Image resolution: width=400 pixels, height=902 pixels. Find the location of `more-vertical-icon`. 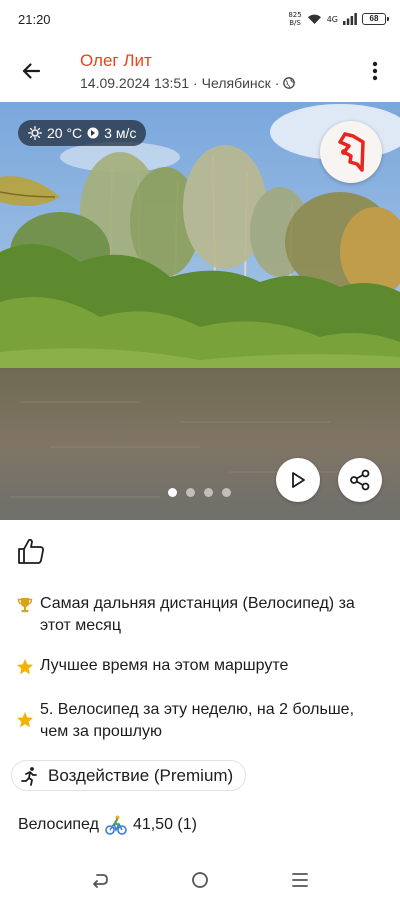

more-vertical-icon is located at coordinates (375, 71).